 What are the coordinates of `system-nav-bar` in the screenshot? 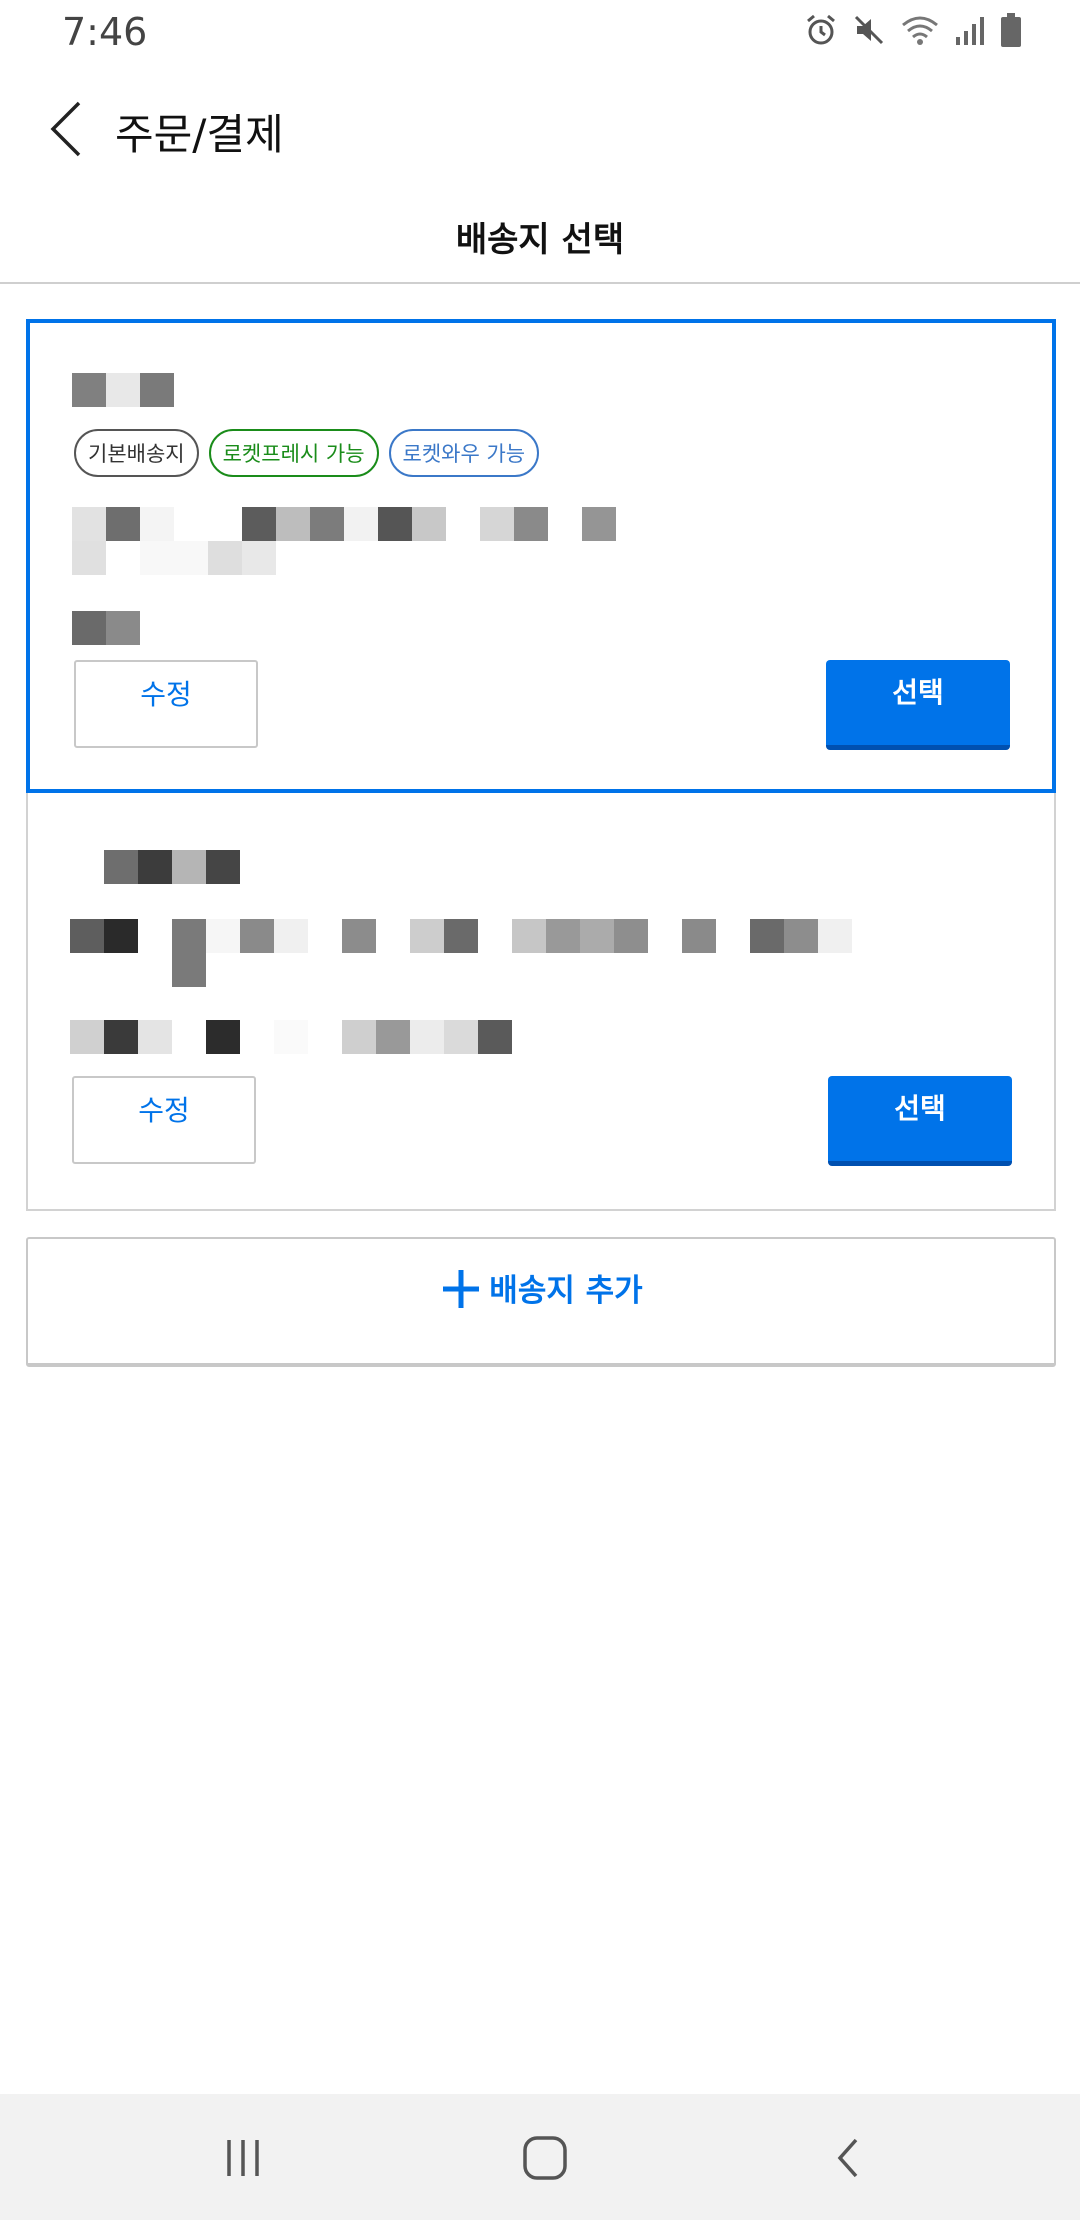 It's located at (540, 2157).